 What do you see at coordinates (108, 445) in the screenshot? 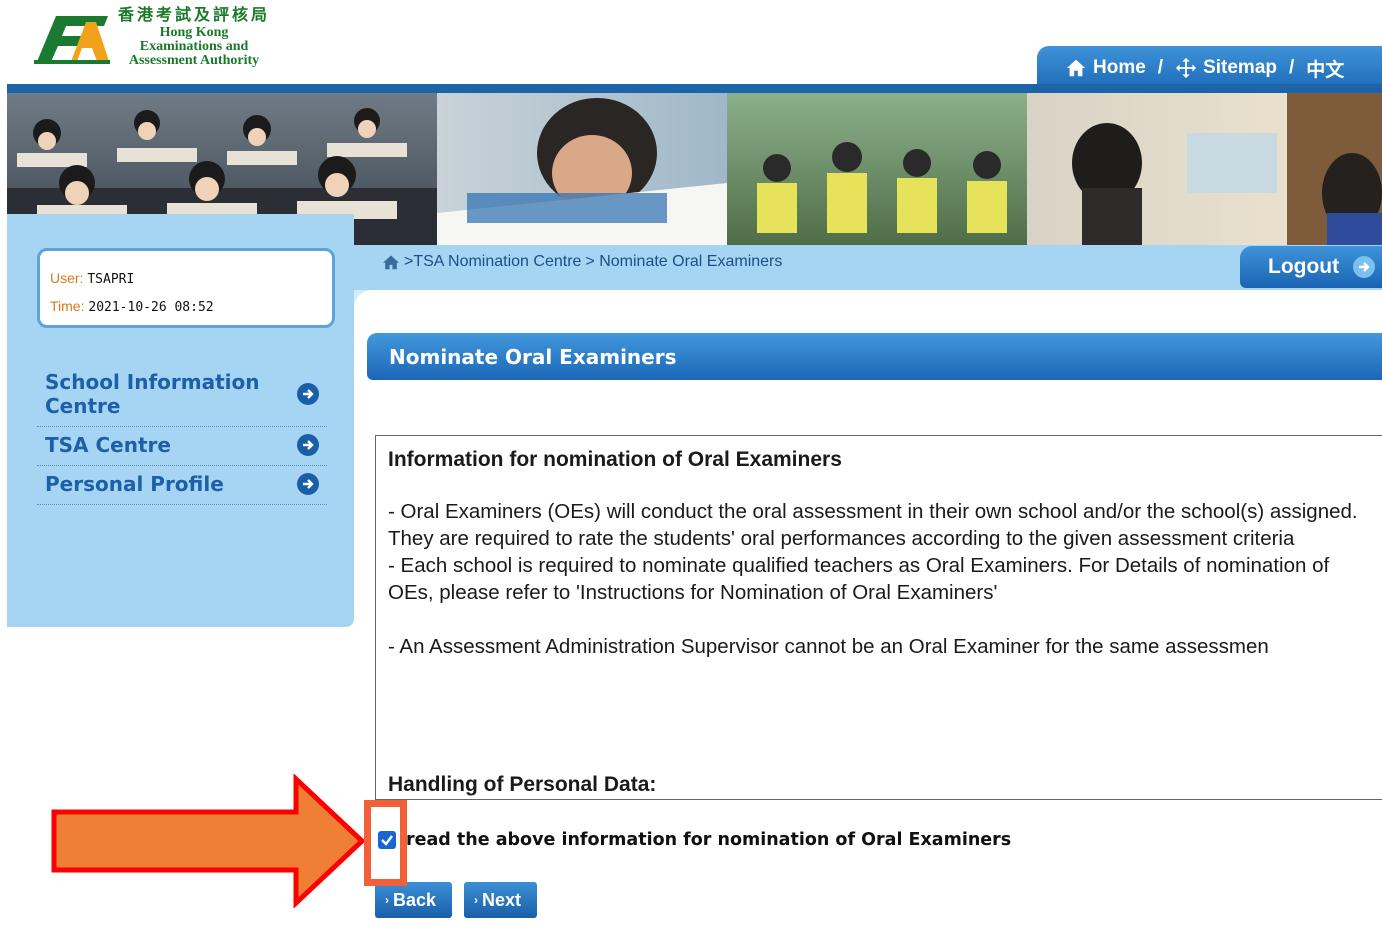
I see `sidebar-item-label: TSA Centre` at bounding box center [108, 445].